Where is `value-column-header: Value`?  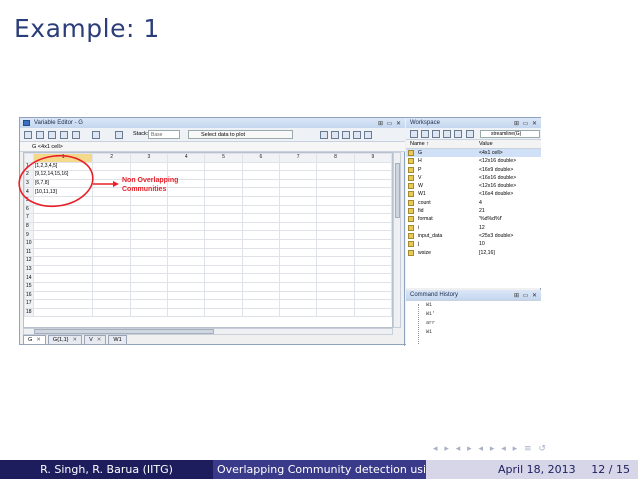
value-column-header: Value is located at coordinates (486, 144).